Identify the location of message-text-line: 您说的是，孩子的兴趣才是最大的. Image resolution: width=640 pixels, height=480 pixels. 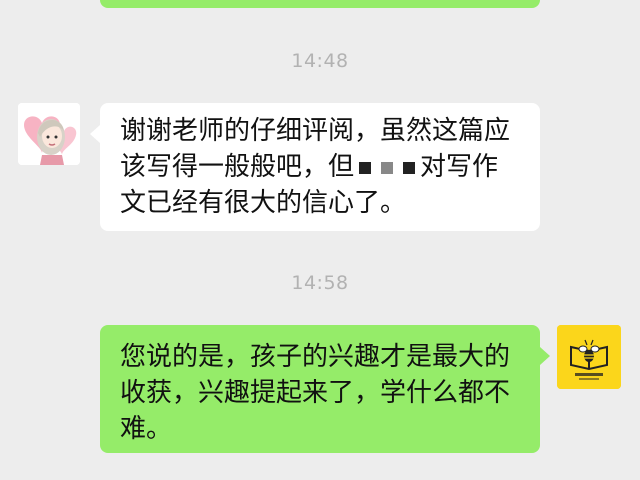
(315, 357).